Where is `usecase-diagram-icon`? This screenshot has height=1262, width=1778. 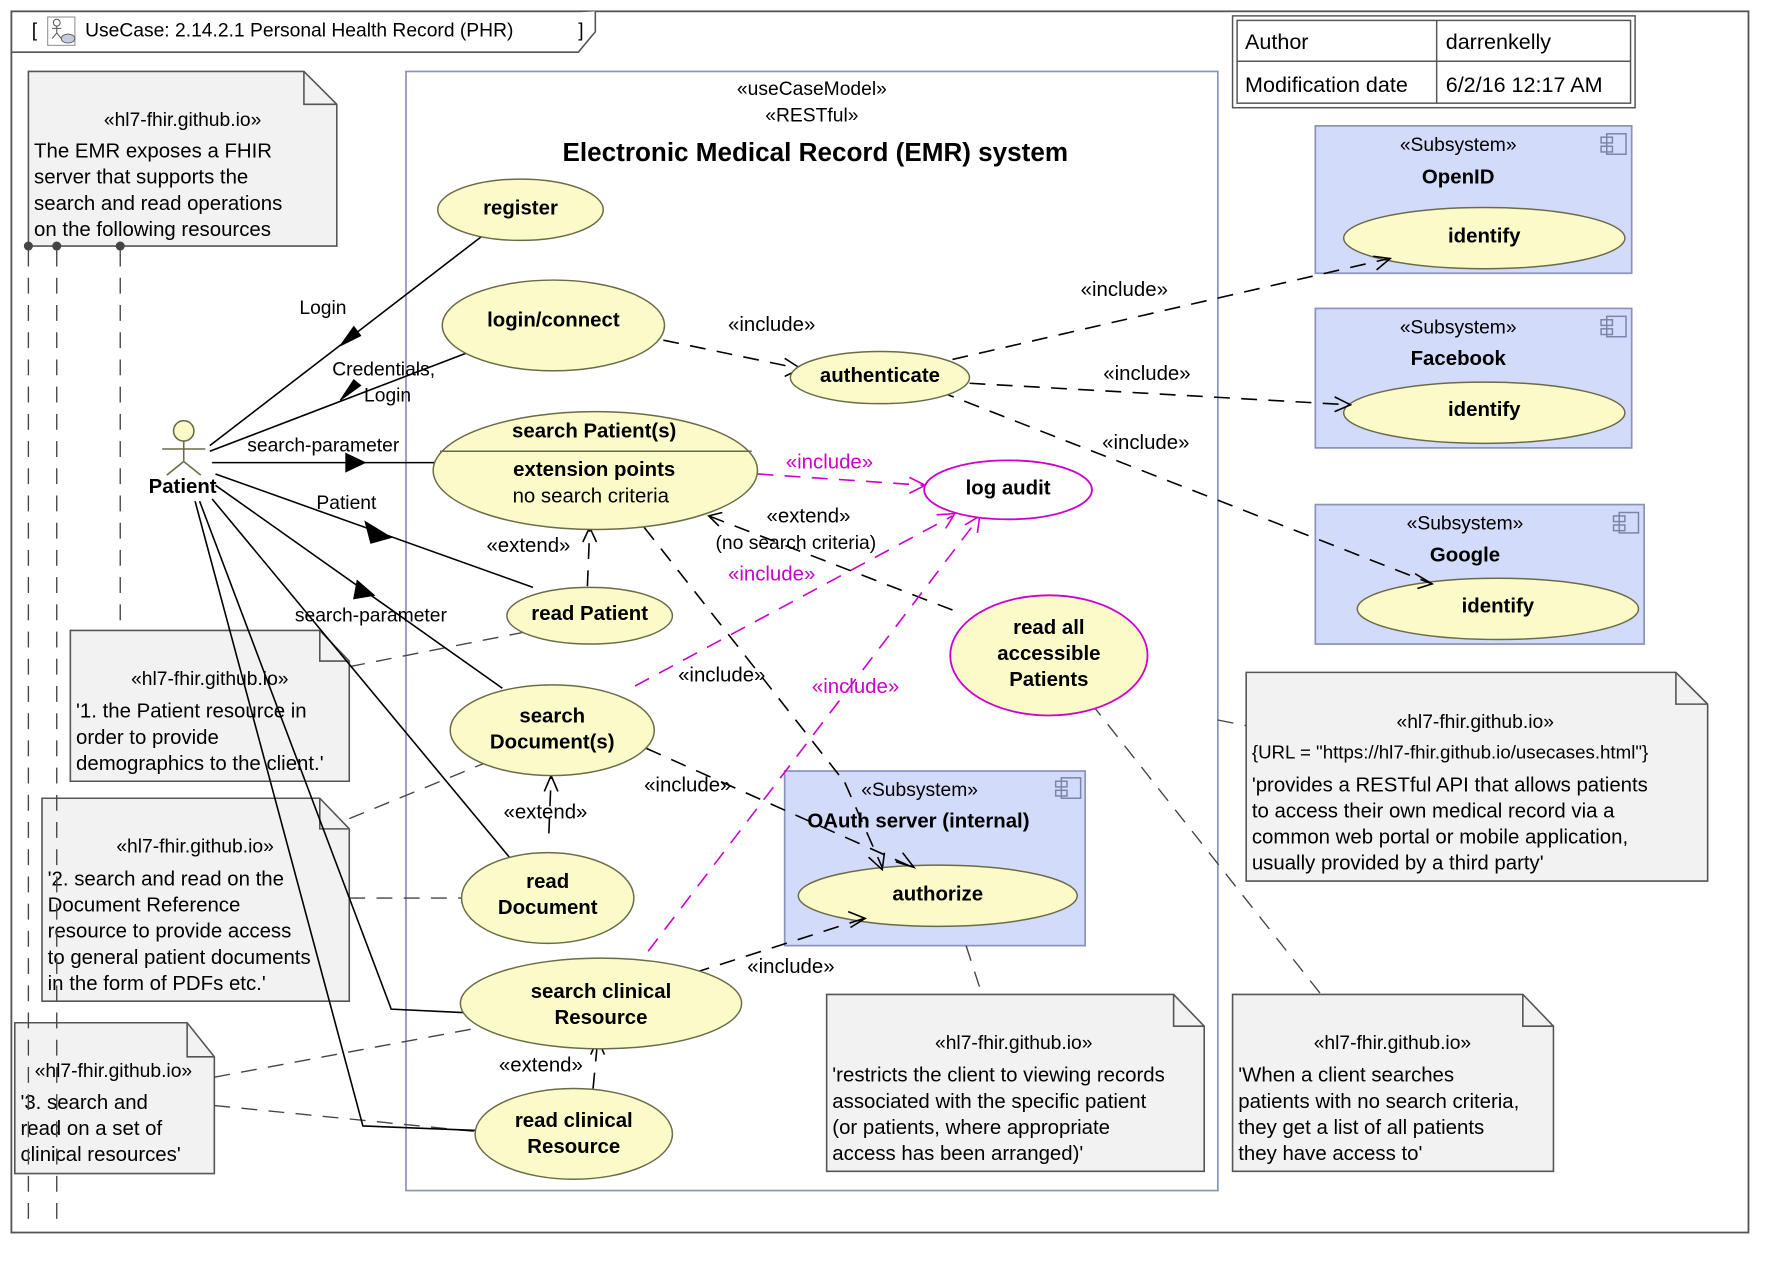 usecase-diagram-icon is located at coordinates (61, 31).